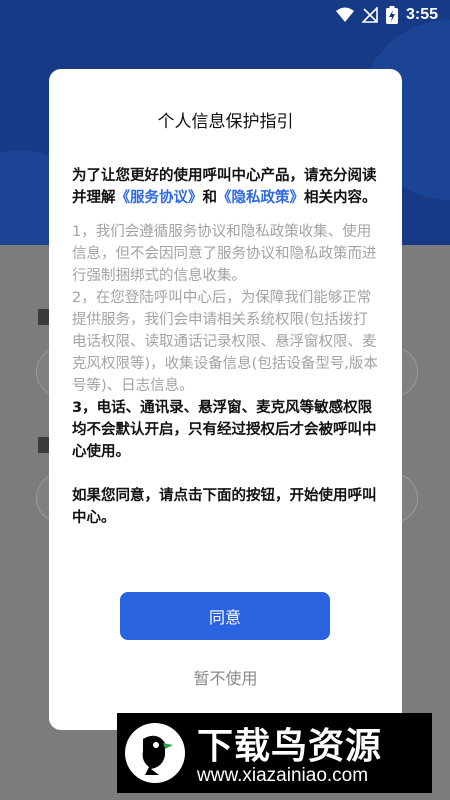  Describe the element at coordinates (210, 198) in the screenshot. I see `intro-and: 和` at that location.